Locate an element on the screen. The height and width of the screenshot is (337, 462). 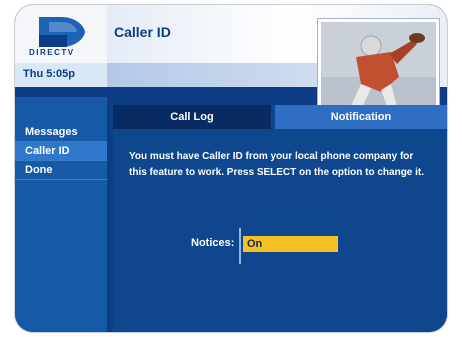
directv-logo-icon is located at coordinates (62, 32).